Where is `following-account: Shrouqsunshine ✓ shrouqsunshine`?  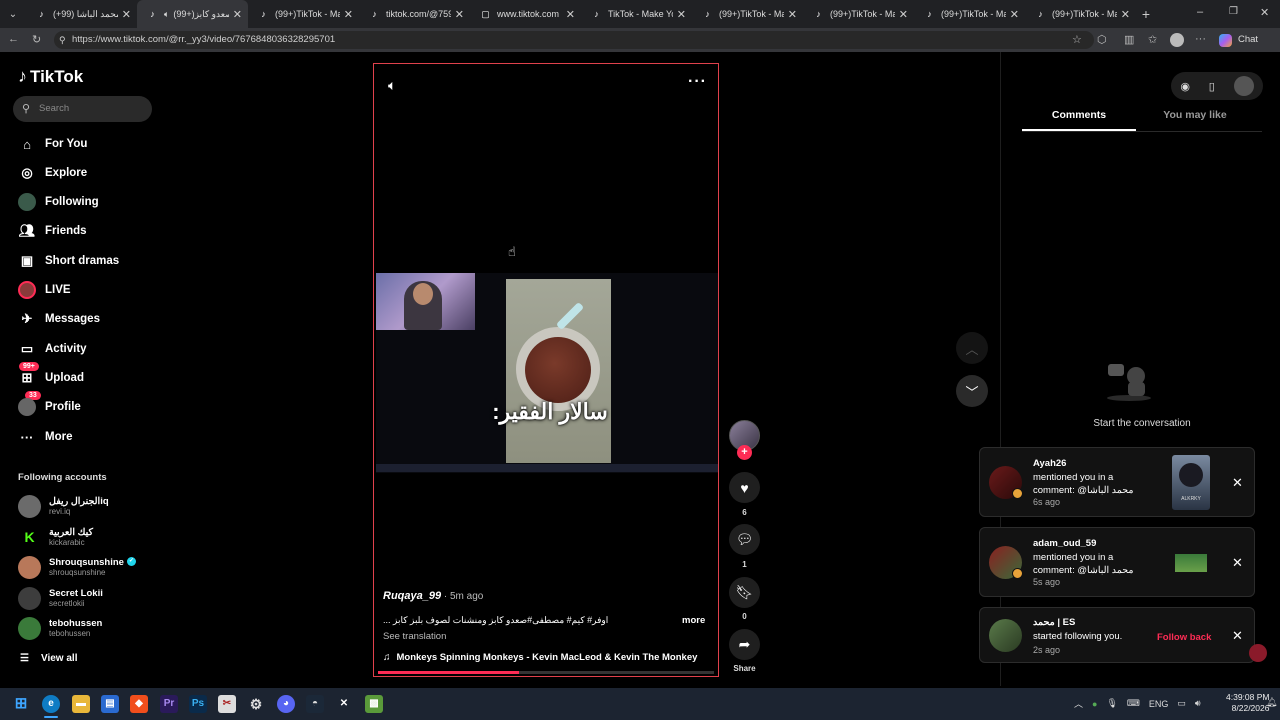
following-account: Shrouqsunshine ✓ shrouqsunshine is located at coordinates (77, 567).